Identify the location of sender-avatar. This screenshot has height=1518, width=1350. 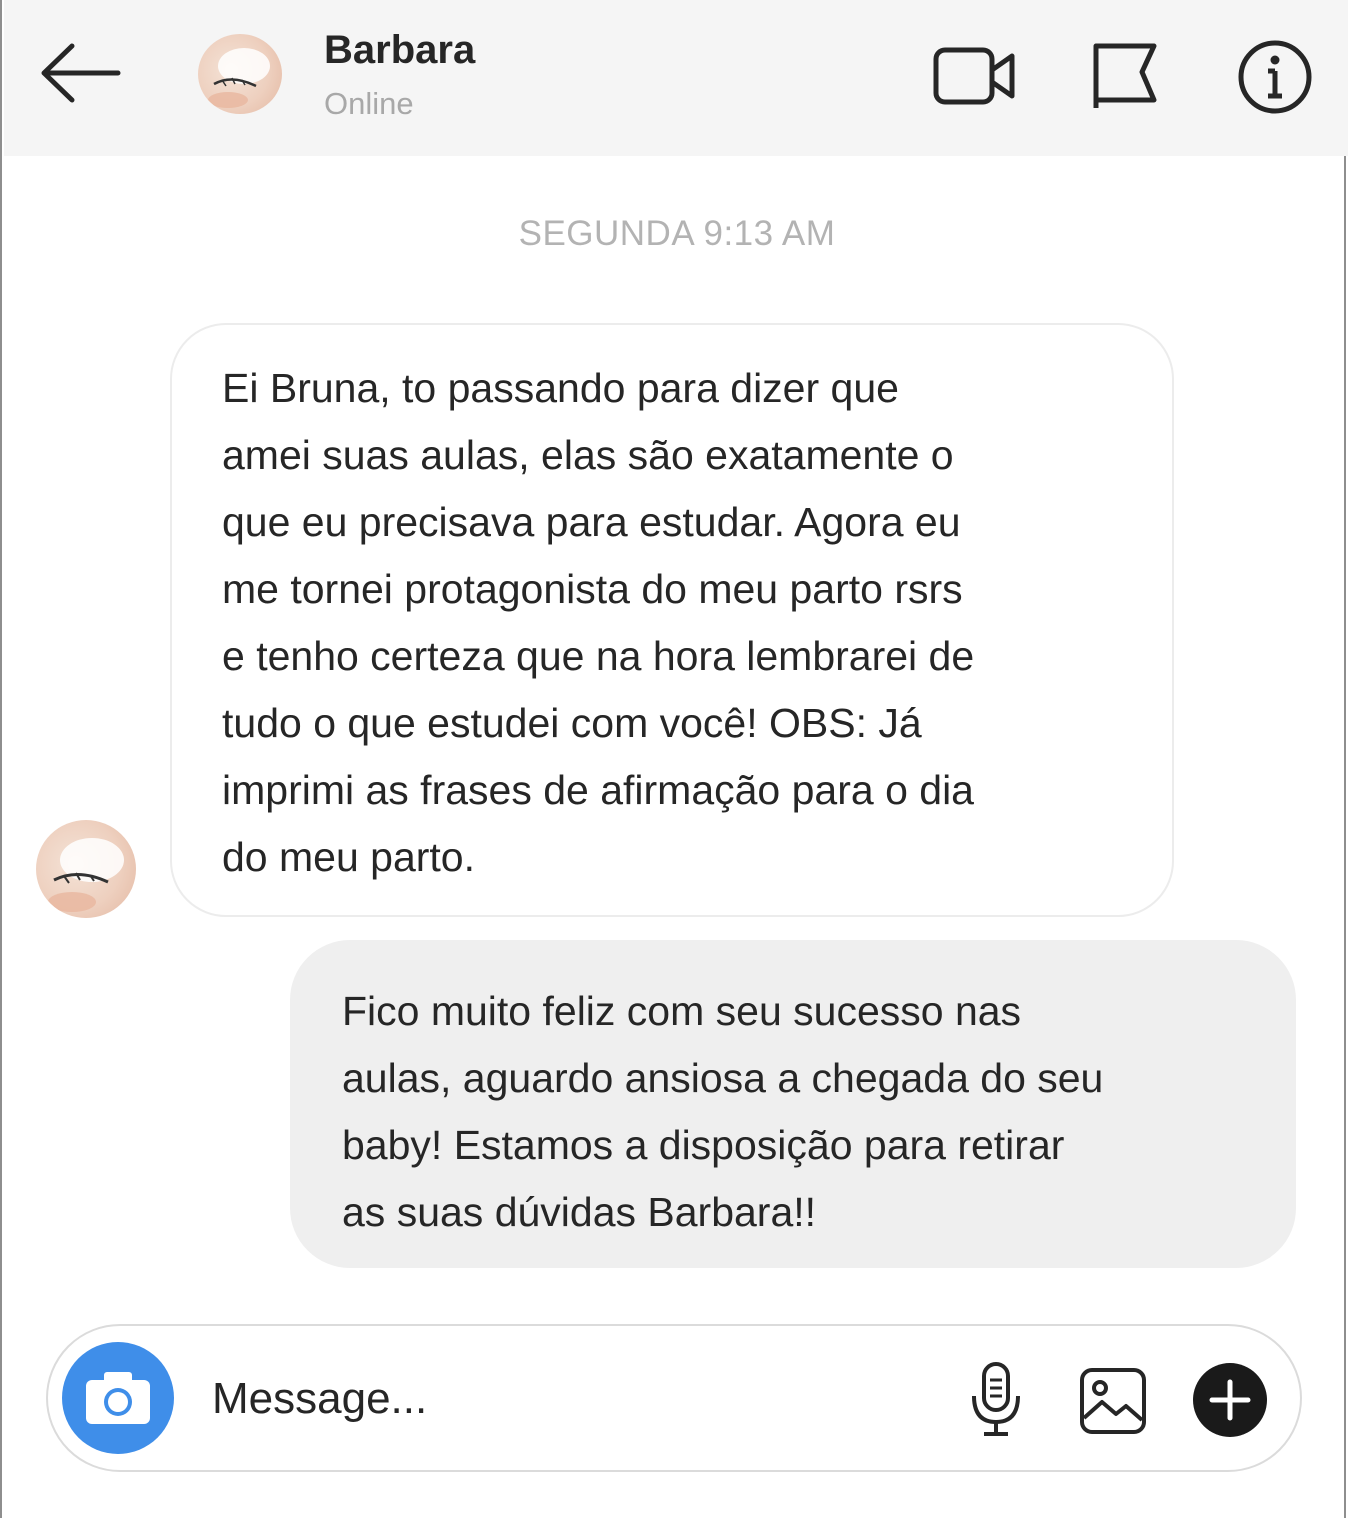
(86, 869).